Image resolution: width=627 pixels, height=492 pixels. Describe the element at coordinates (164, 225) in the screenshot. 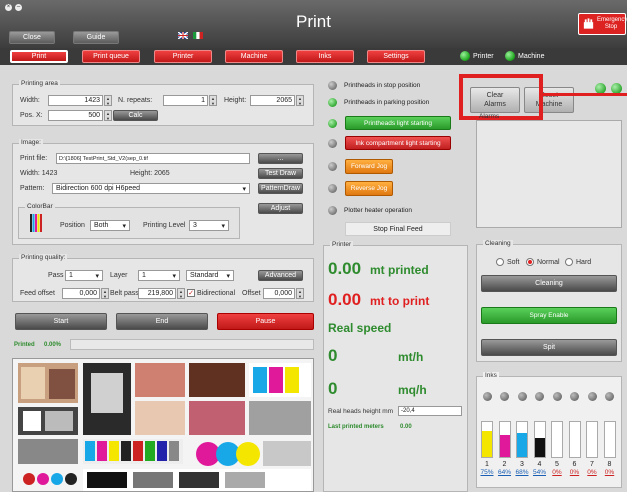

I see `printing-level-label: Printing Level` at that location.